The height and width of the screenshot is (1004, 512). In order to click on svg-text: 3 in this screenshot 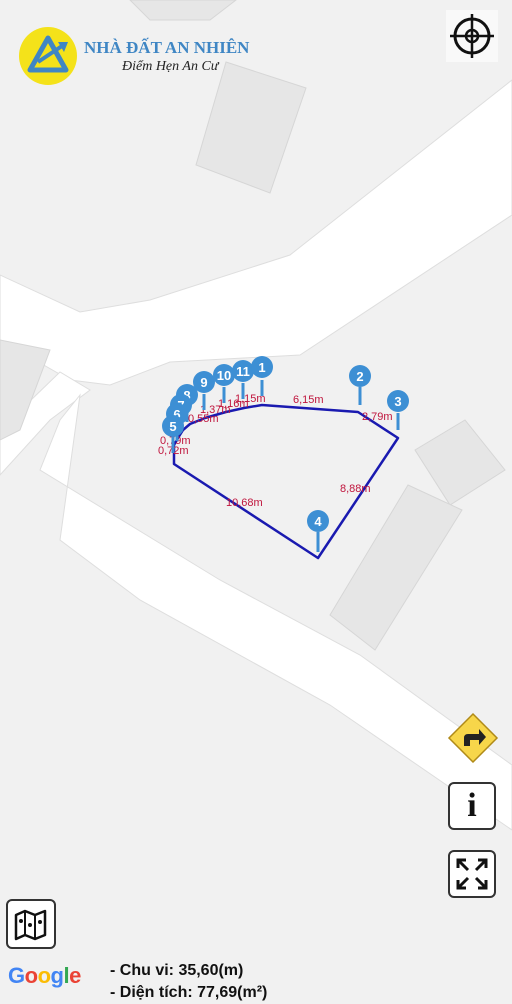, I will do `click(397, 401)`.